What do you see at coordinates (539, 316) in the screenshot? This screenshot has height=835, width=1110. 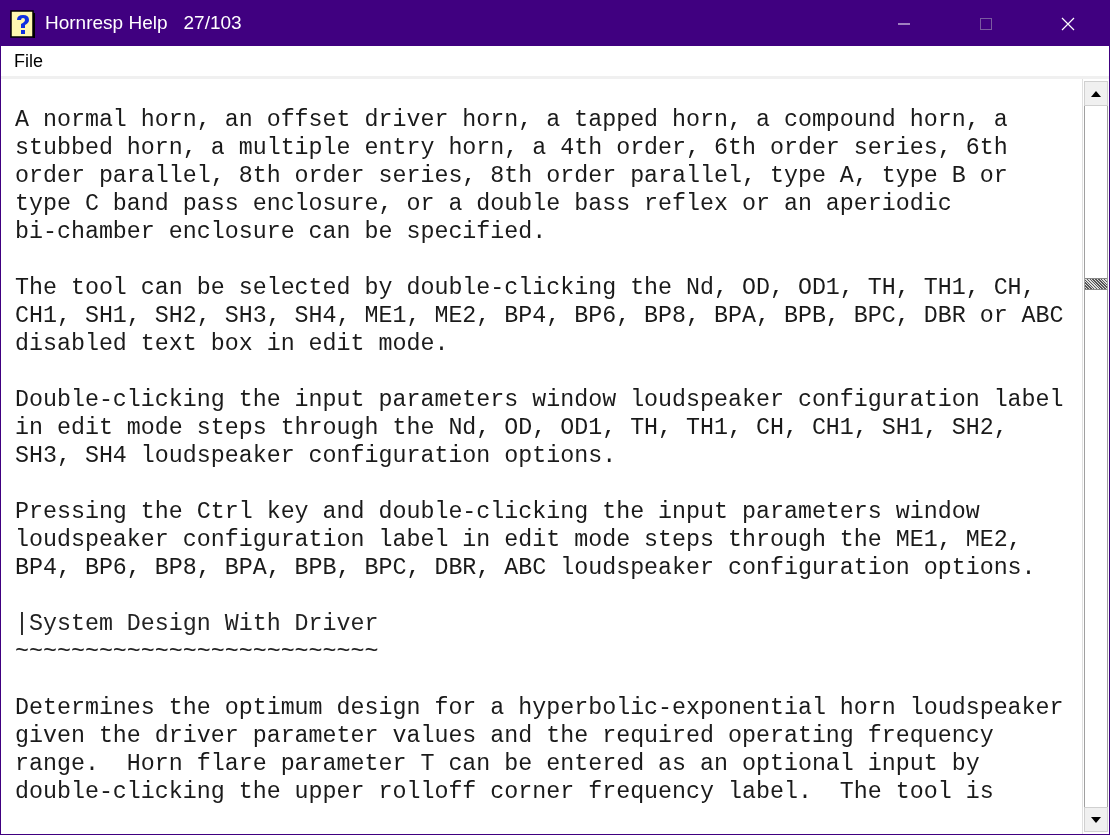 I see `paragraph: The tool can be selected by double-clicking the Nd, OD, OD1, TH, TH1, CH, CH1, SH1, SH2, SH3, SH4, ME1, ME2, BP4, BP6, BP8, BPA, BPB, BPC, DBR or ABC disabled text box in edit mode.` at bounding box center [539, 316].